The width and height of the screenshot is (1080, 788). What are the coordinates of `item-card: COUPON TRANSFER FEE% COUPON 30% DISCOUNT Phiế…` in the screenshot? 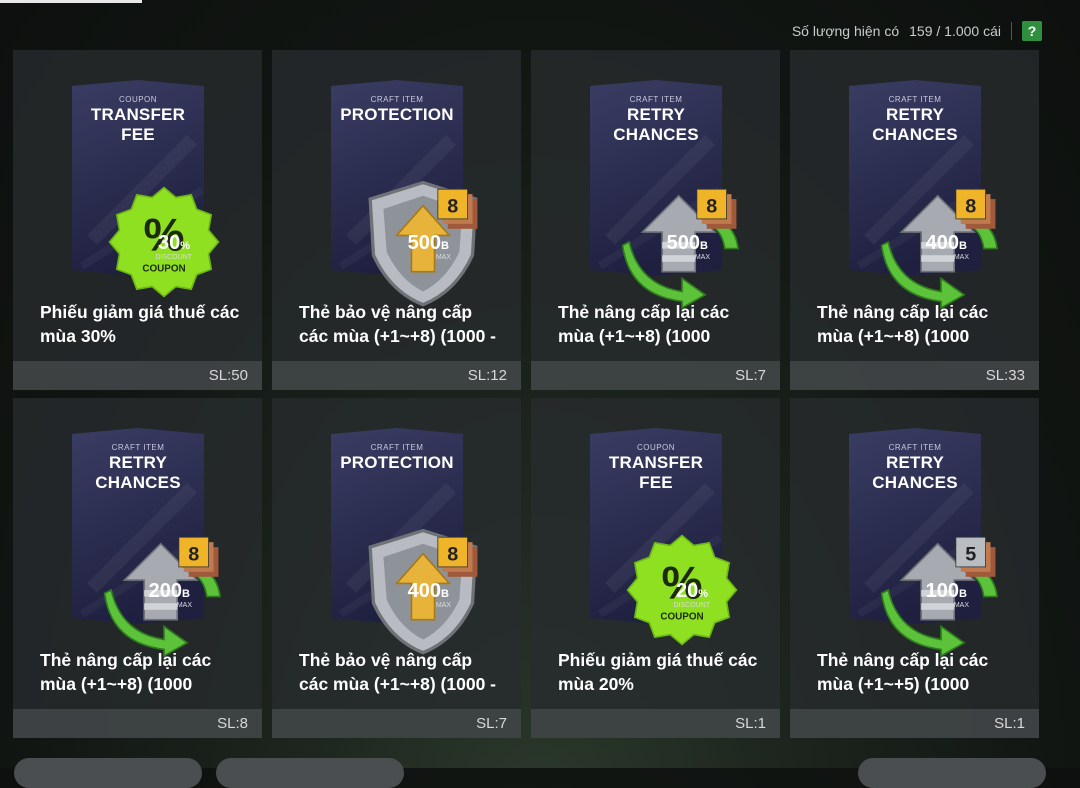 It's located at (137, 220).